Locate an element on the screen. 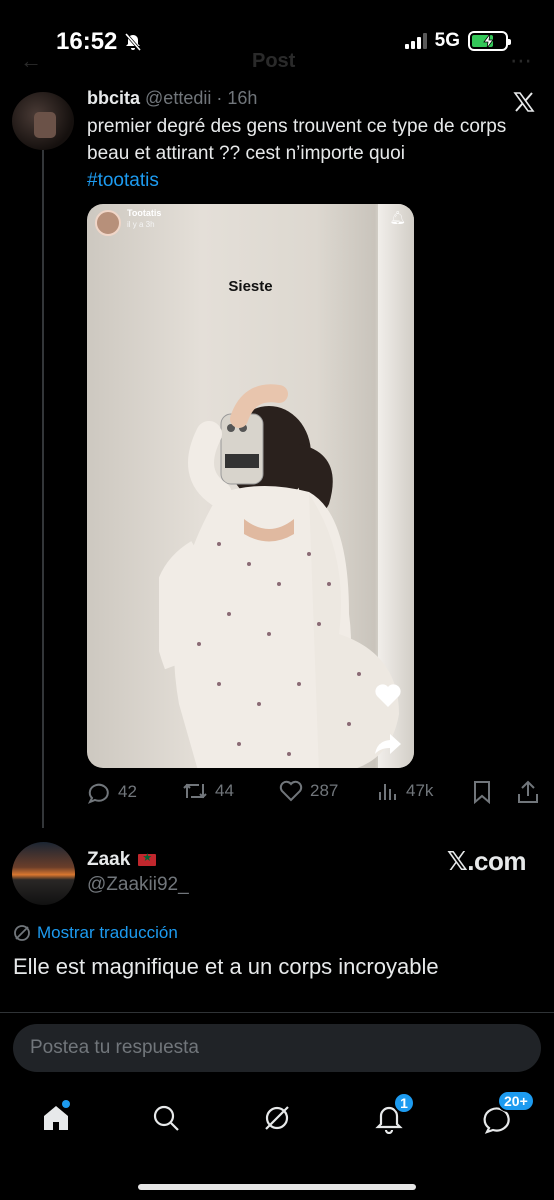 Image resolution: width=554 pixels, height=1200 pixels. reply-count: 42 is located at coordinates (127, 791).